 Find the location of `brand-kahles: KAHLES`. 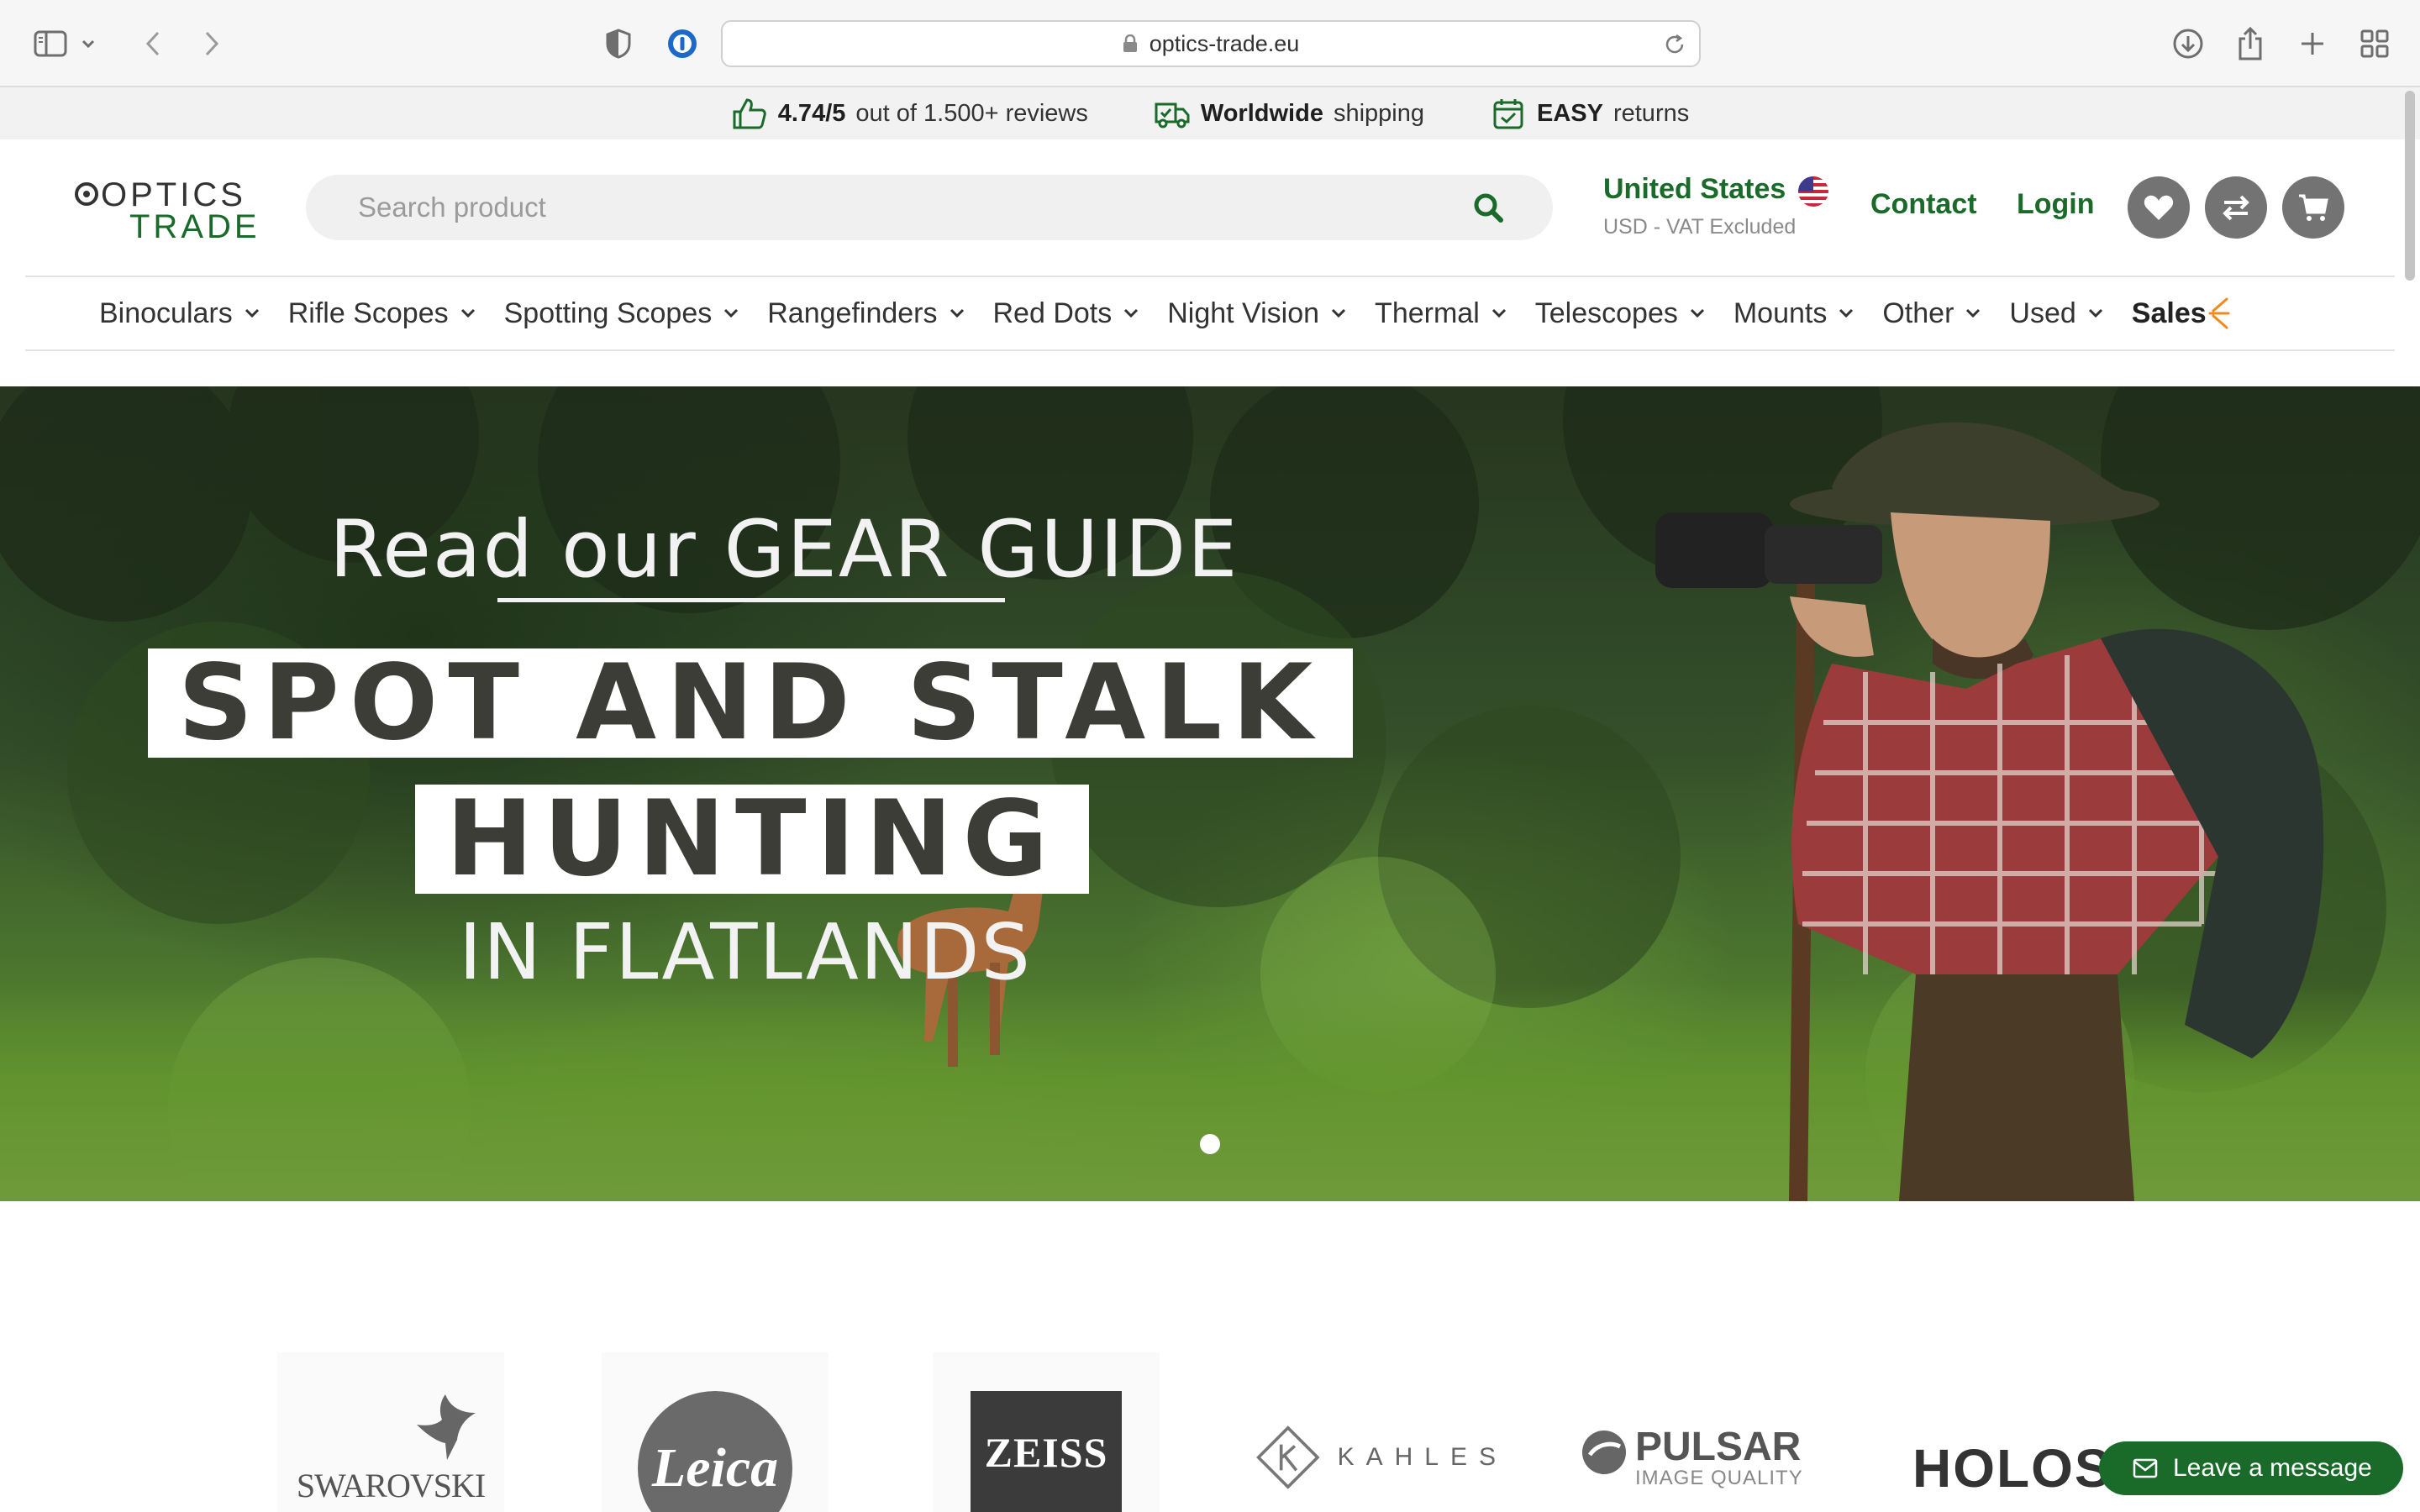

brand-kahles: KAHLES is located at coordinates (1381, 1457).